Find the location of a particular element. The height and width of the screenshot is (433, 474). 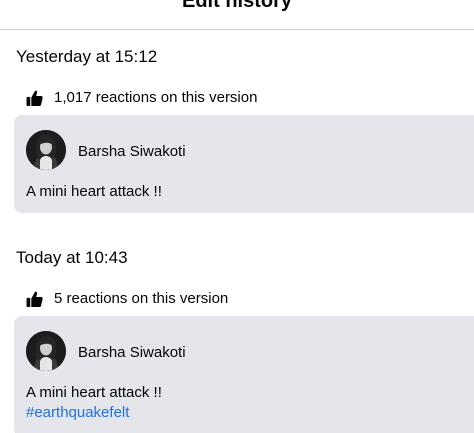

dialog-title: Edit history is located at coordinates (236, 6).